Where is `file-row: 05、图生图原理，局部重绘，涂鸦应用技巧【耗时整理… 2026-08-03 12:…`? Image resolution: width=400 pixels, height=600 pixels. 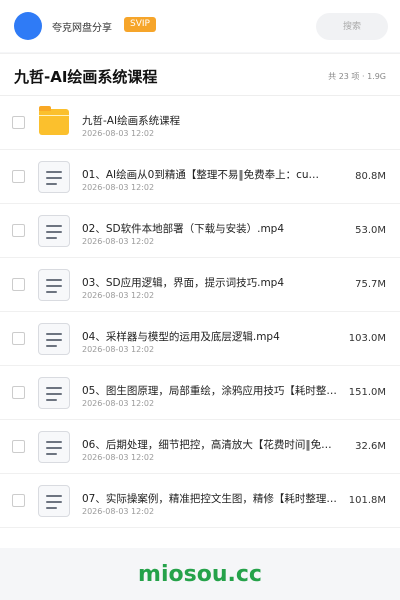
file-row: 05、图生图原理，局部重绘，涂鸦应用技巧【耗时整理… 2026-08-03 12:… is located at coordinates (200, 393).